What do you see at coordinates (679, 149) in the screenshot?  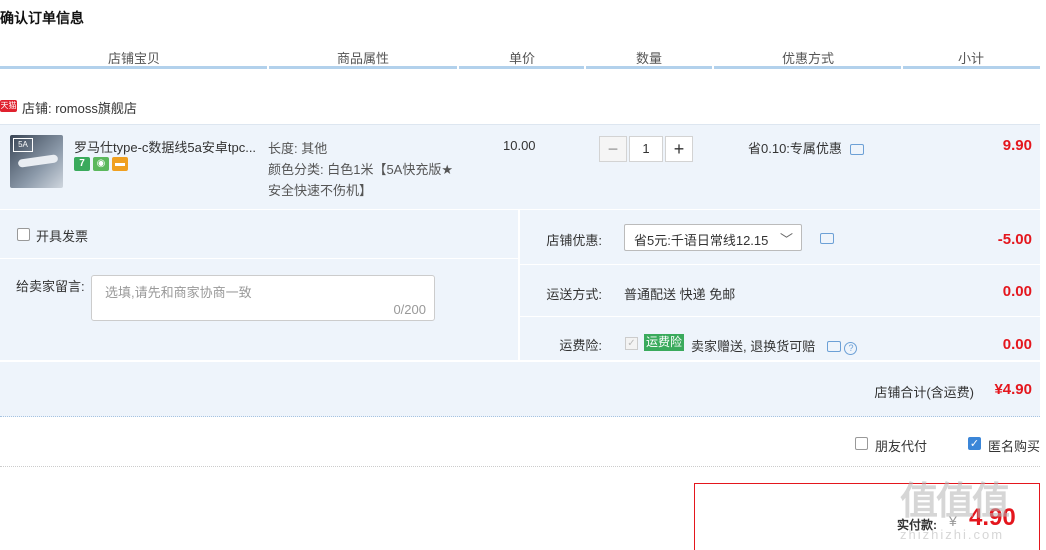 I see `increase-button: +` at bounding box center [679, 149].